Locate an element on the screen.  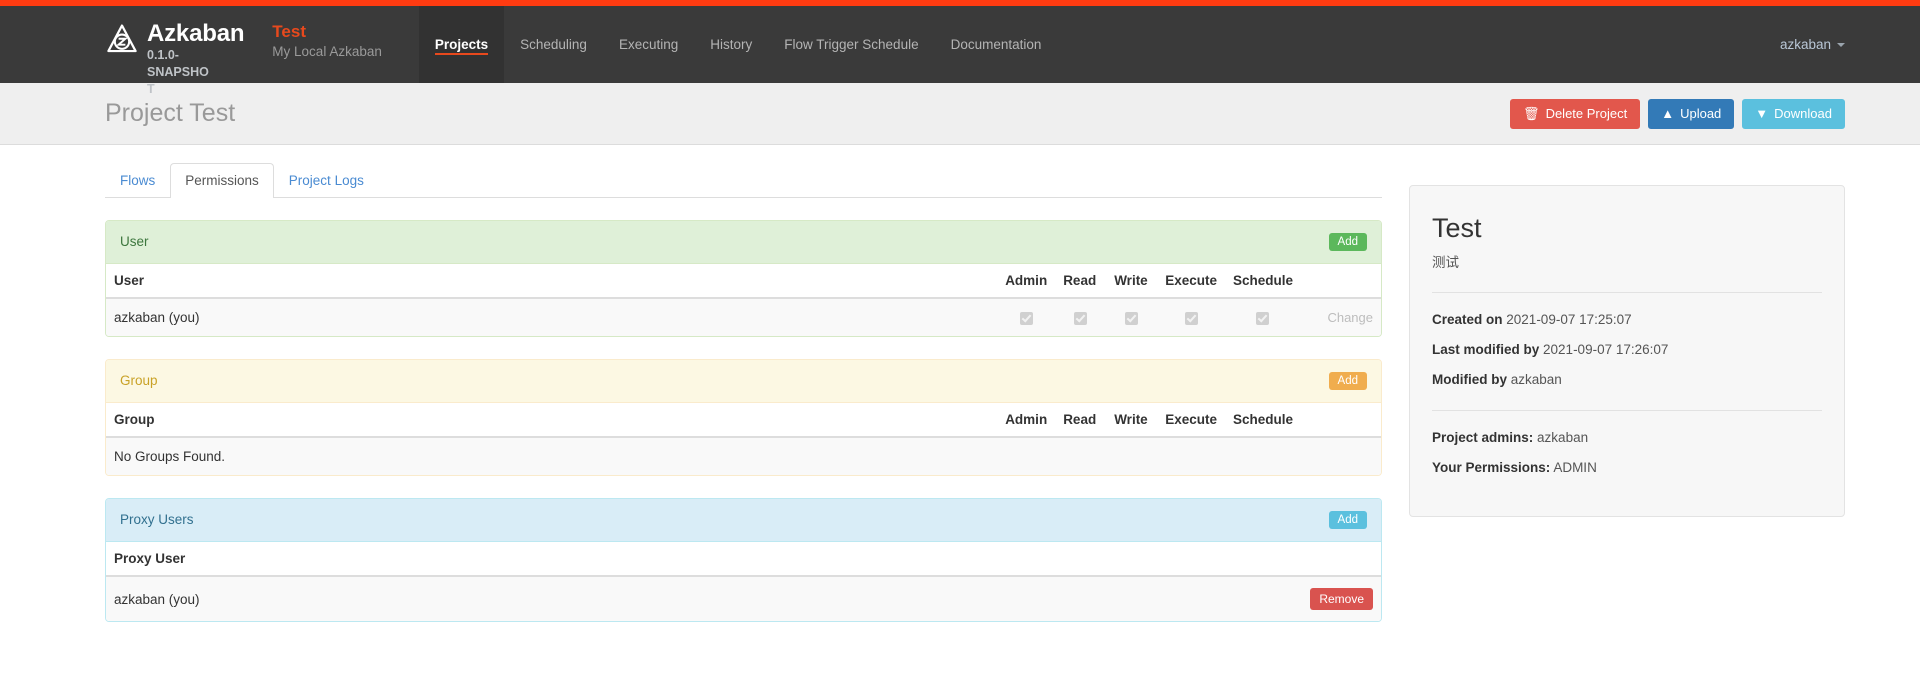
nav-item-flow-trigger-schedule: Flow Trigger Schedule is located at coordinates (851, 44).